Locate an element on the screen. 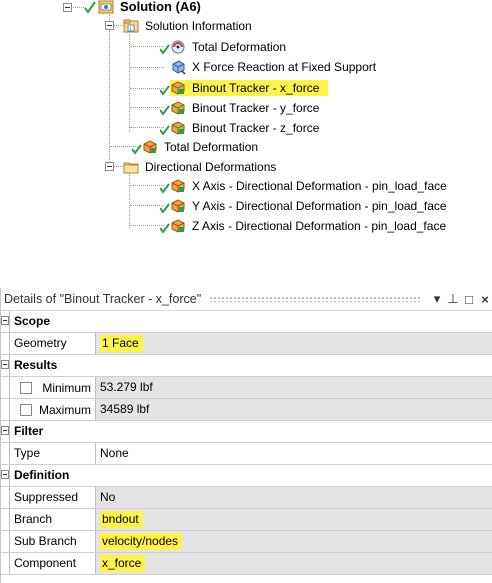 Image resolution: width=492 pixels, height=583 pixels. tree-label: Binout Tracker - x_force is located at coordinates (256, 87).